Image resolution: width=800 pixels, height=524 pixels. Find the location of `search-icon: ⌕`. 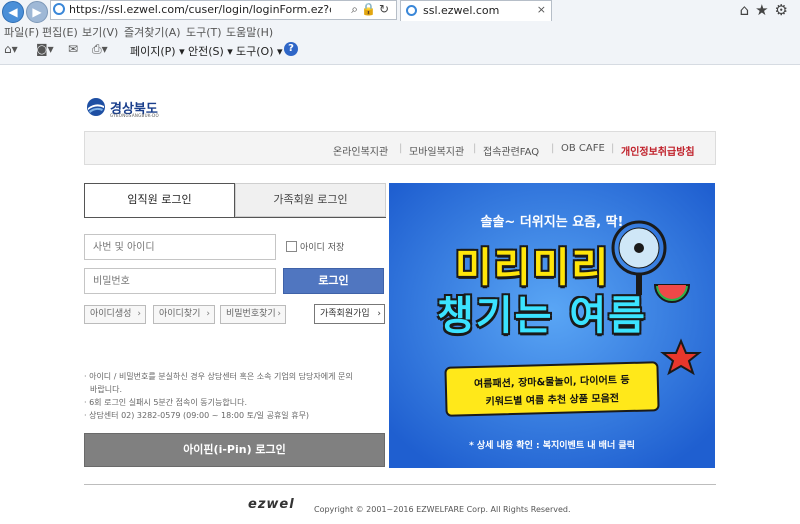

search-icon: ⌕ is located at coordinates (356, 9).